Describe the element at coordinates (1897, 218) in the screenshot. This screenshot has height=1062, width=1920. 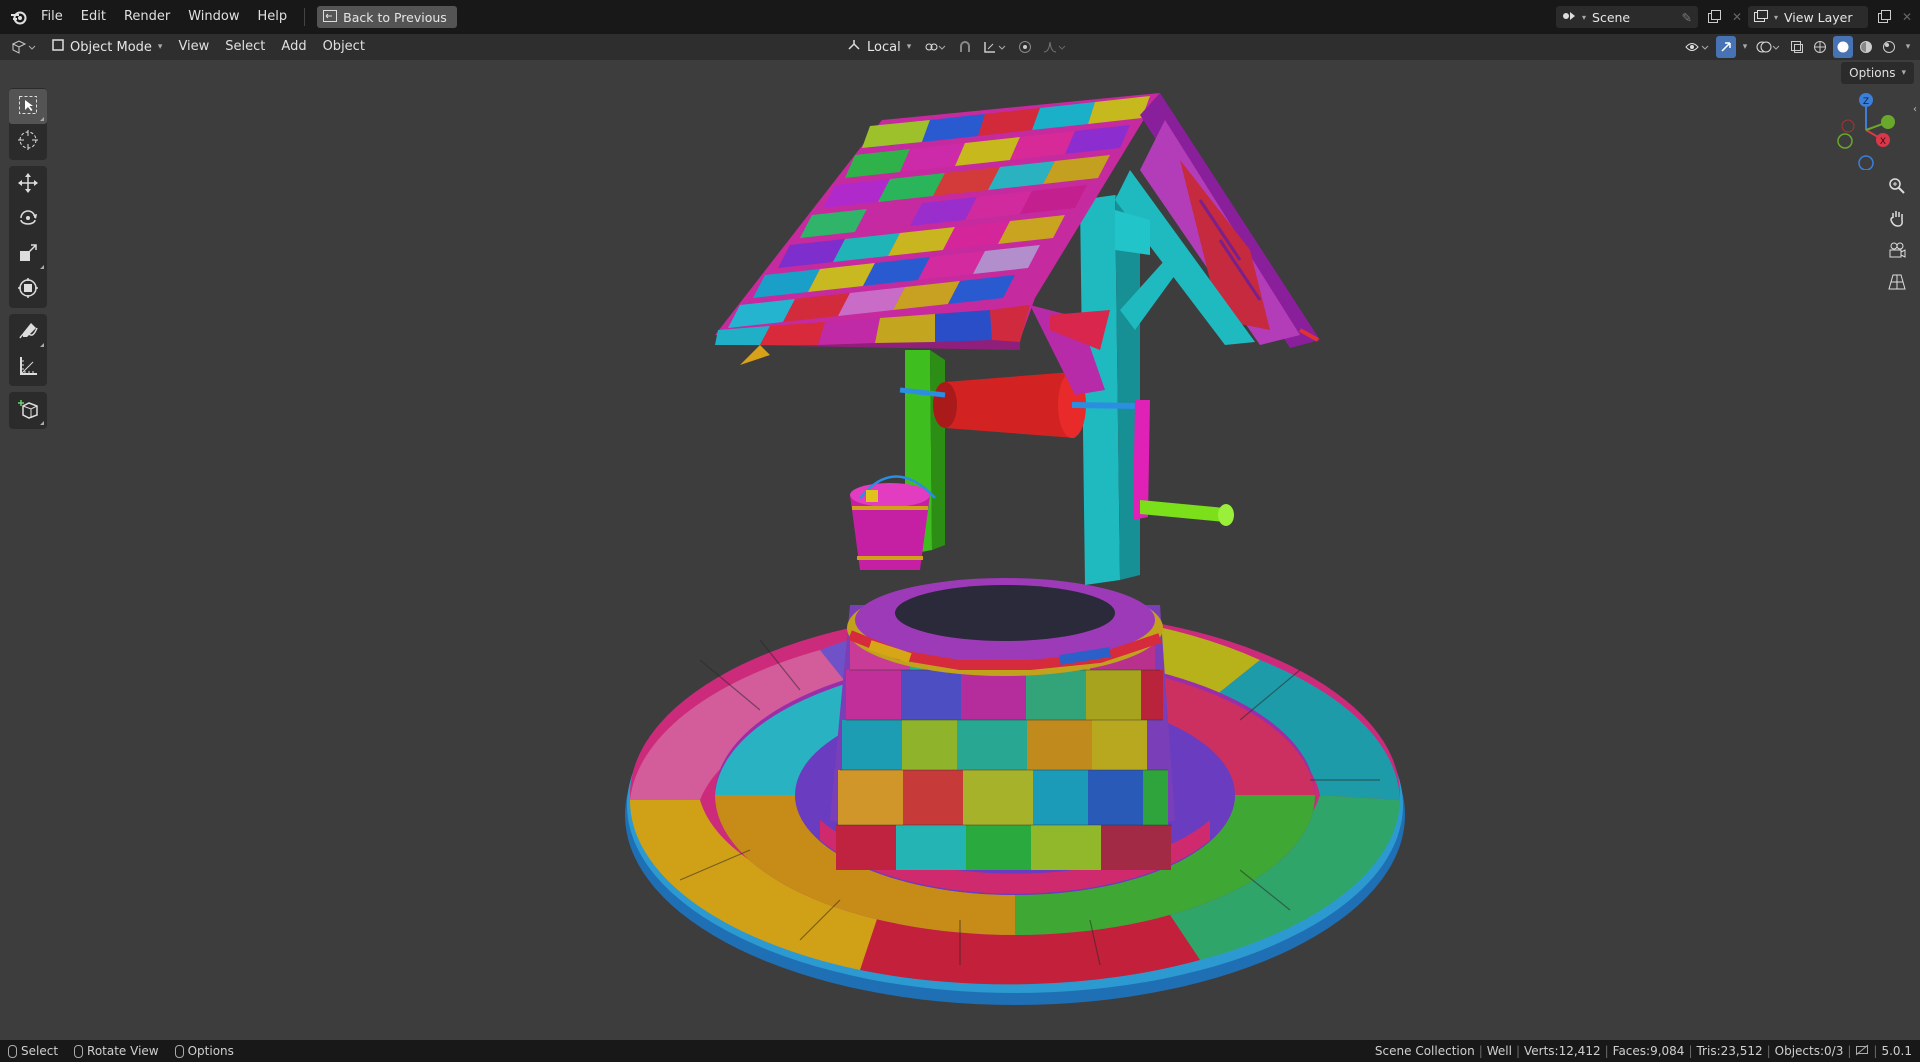
I see `pan-hand-icon` at that location.